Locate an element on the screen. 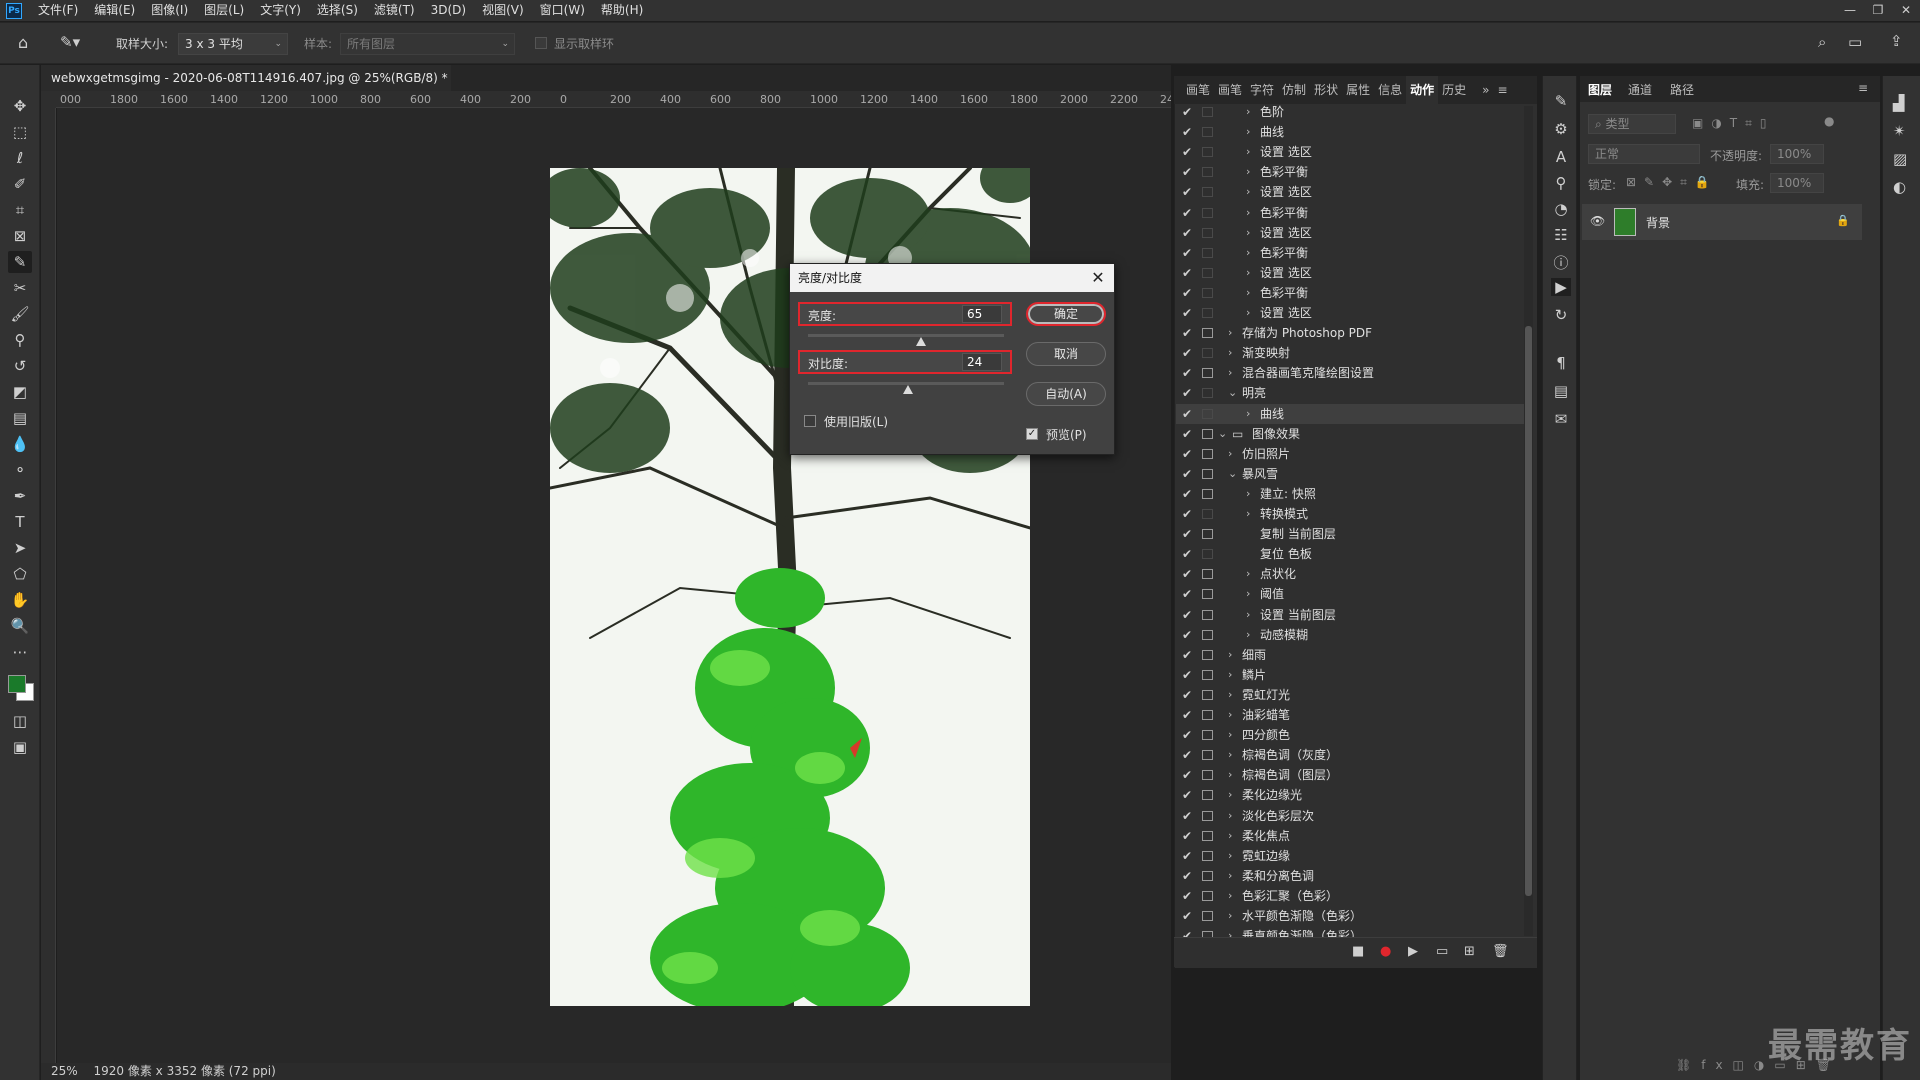 This screenshot has width=1920, height=1080. stamp-tool-icon: ⚲ is located at coordinates (20, 340).